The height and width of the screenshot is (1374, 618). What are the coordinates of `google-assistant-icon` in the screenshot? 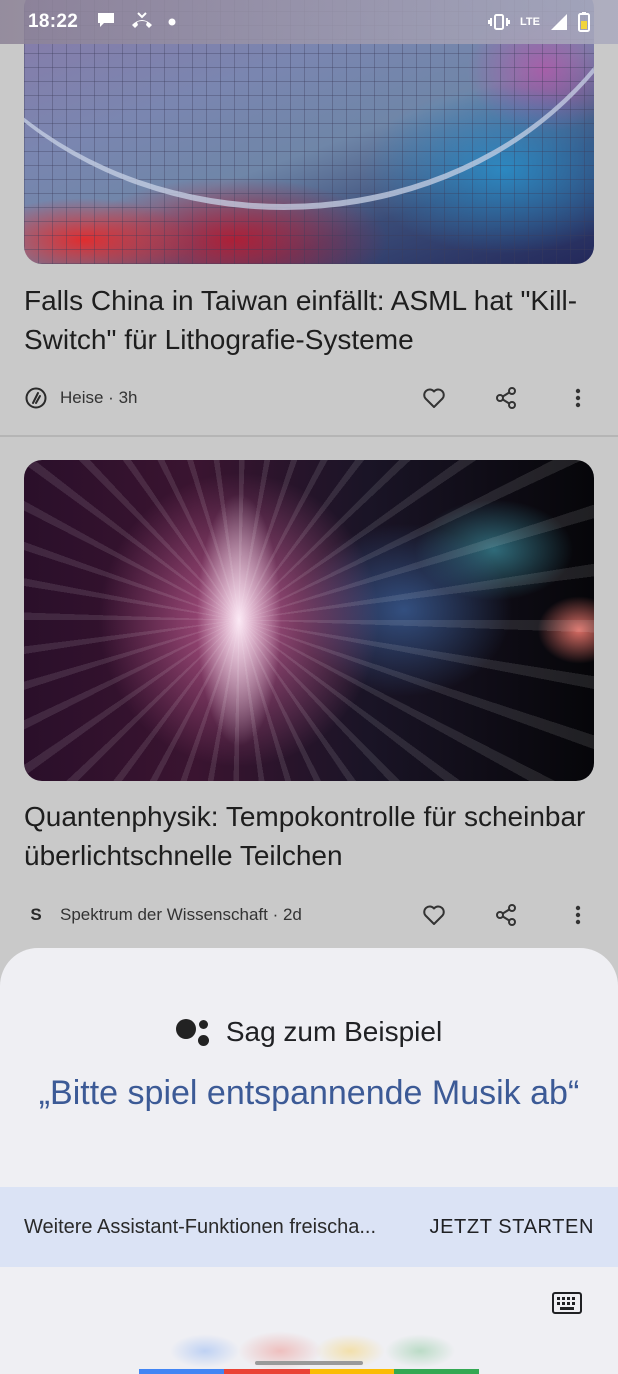 It's located at (193, 1032).